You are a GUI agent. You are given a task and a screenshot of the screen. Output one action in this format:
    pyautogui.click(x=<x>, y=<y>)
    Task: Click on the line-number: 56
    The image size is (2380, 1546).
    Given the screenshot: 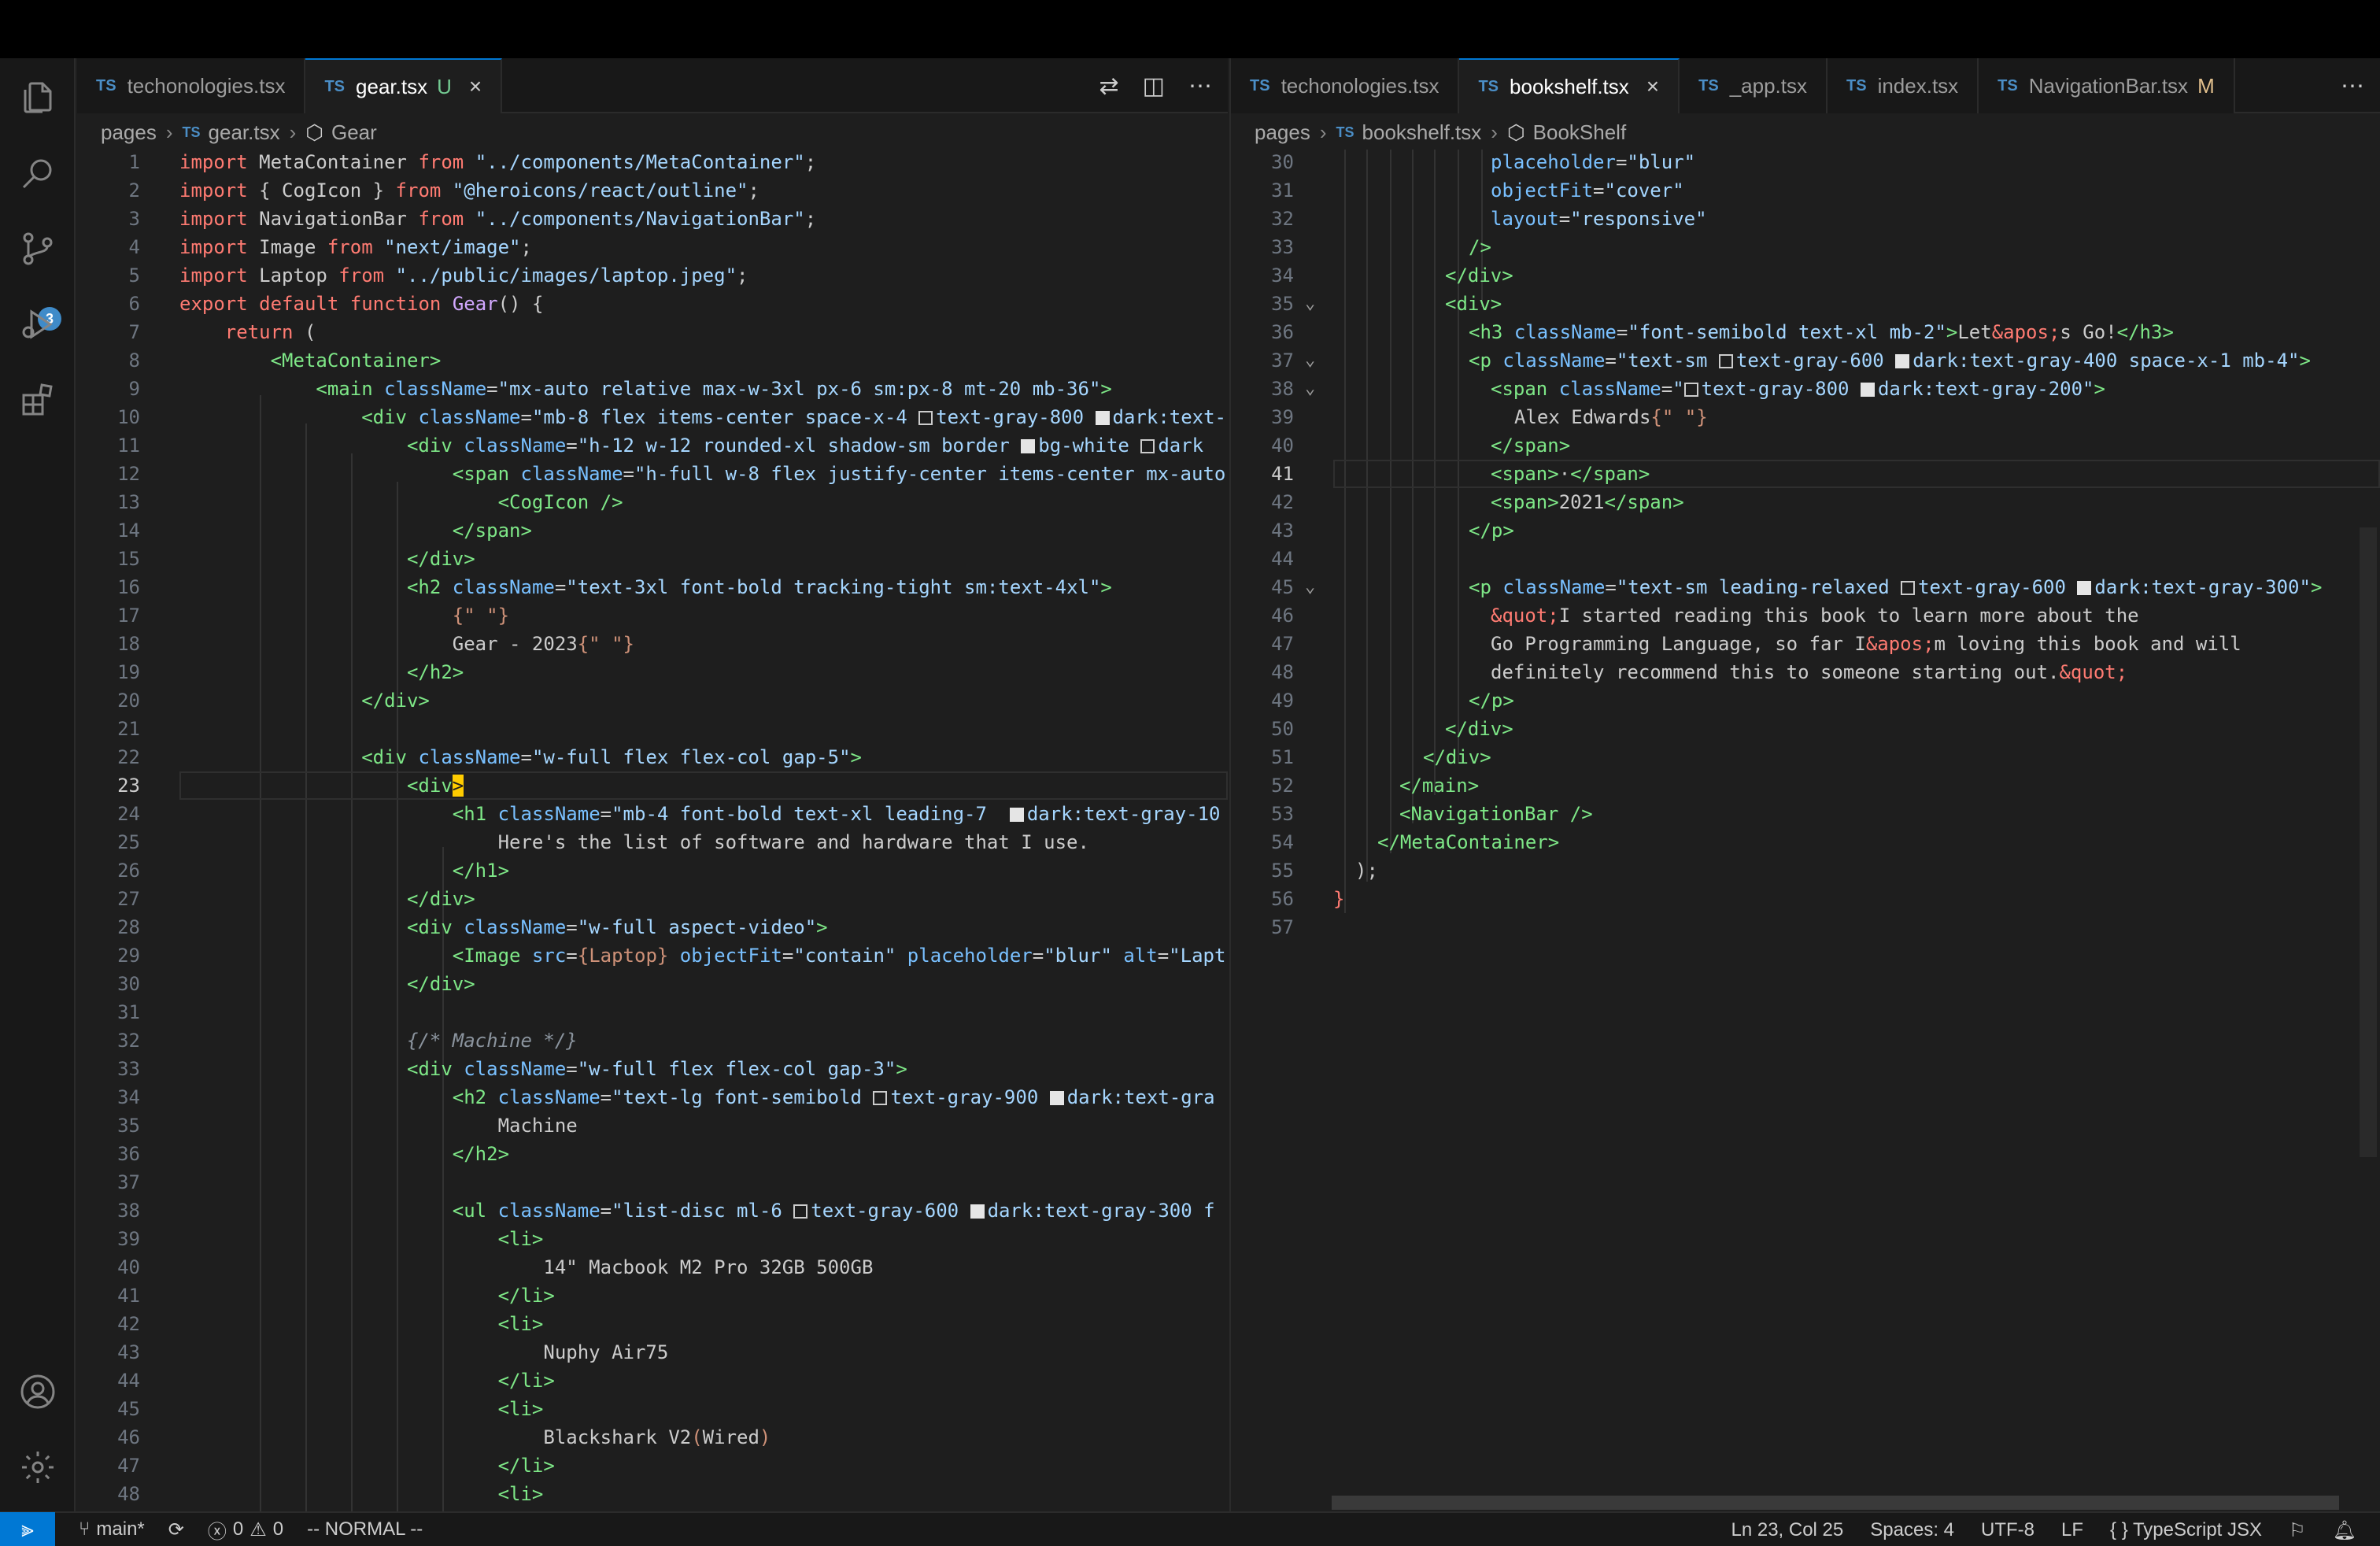 What is the action you would take?
    pyautogui.click(x=1282, y=899)
    